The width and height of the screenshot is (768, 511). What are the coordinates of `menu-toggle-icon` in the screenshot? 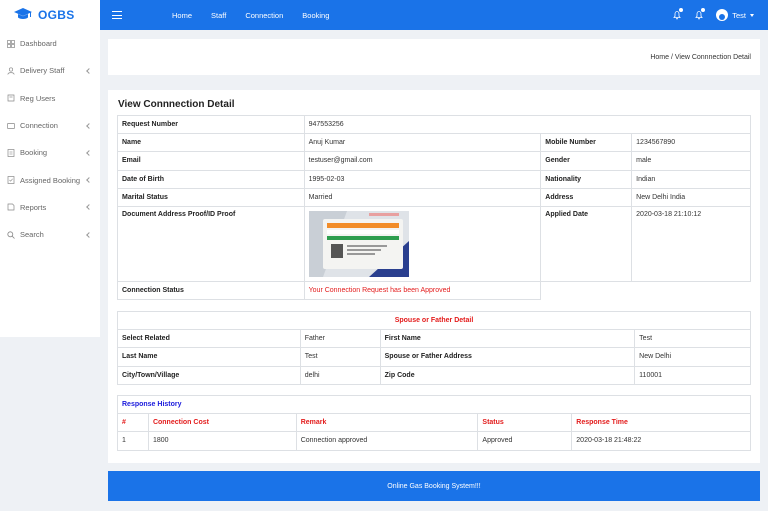 It's located at (117, 15).